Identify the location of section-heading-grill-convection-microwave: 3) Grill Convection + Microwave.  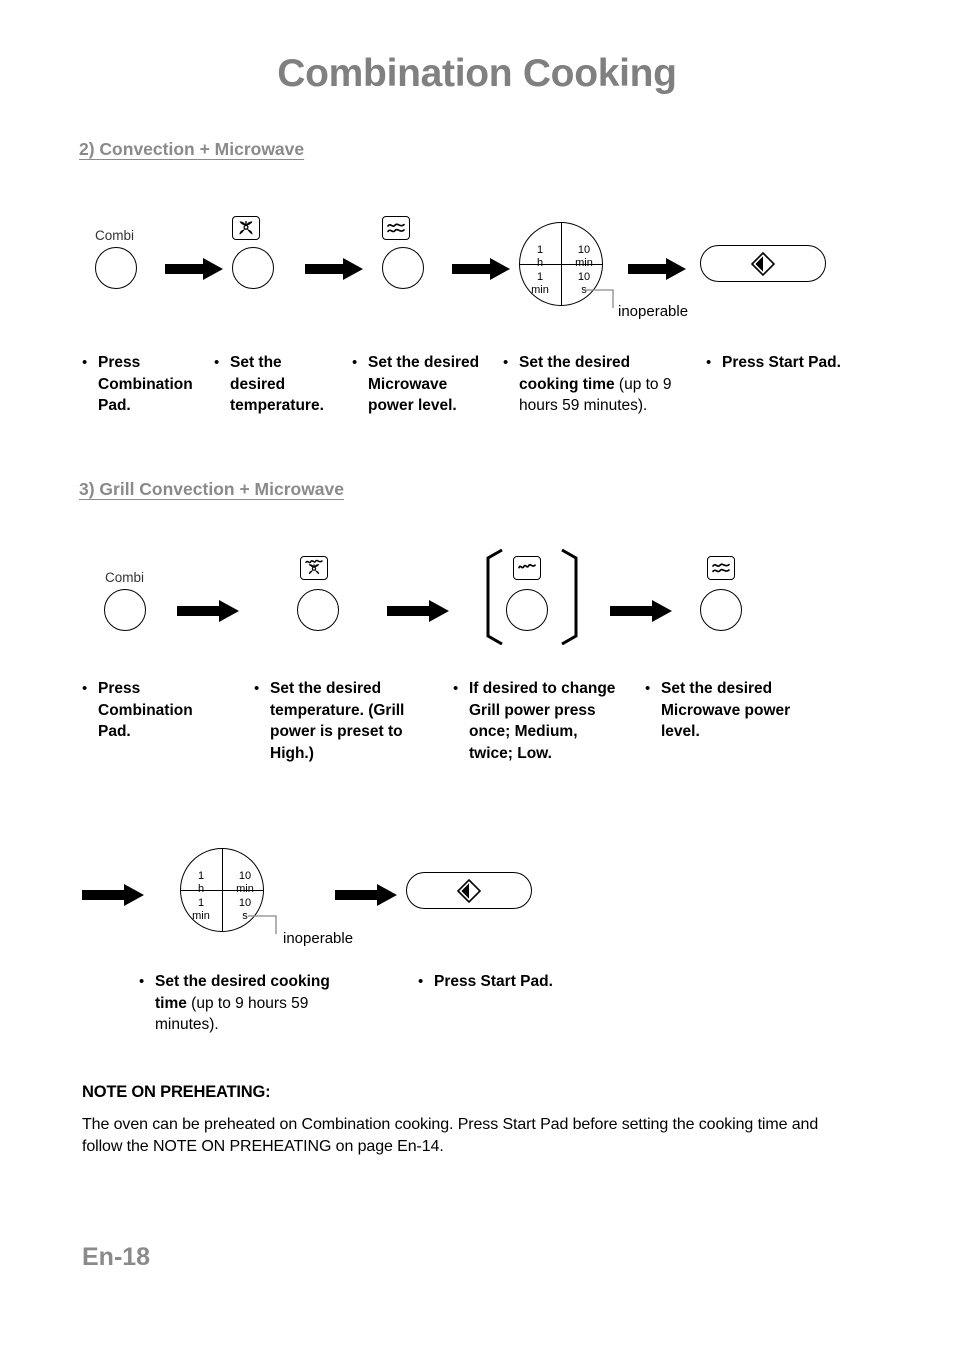
(212, 489).